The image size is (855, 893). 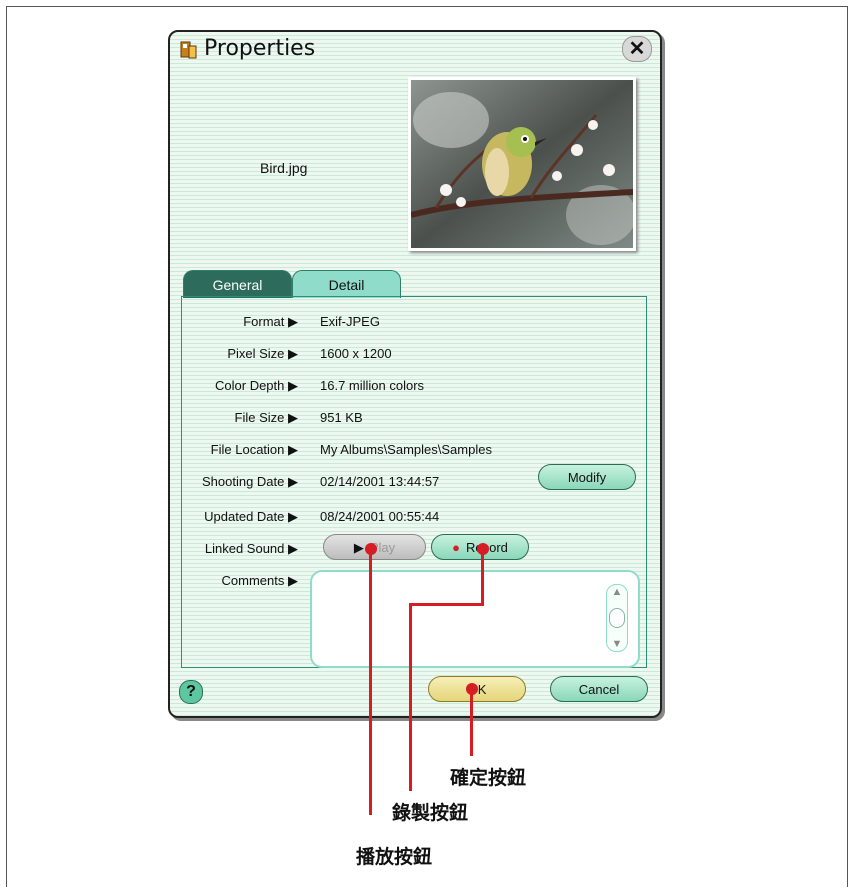 I want to click on close-button: ✕, so click(x=637, y=49).